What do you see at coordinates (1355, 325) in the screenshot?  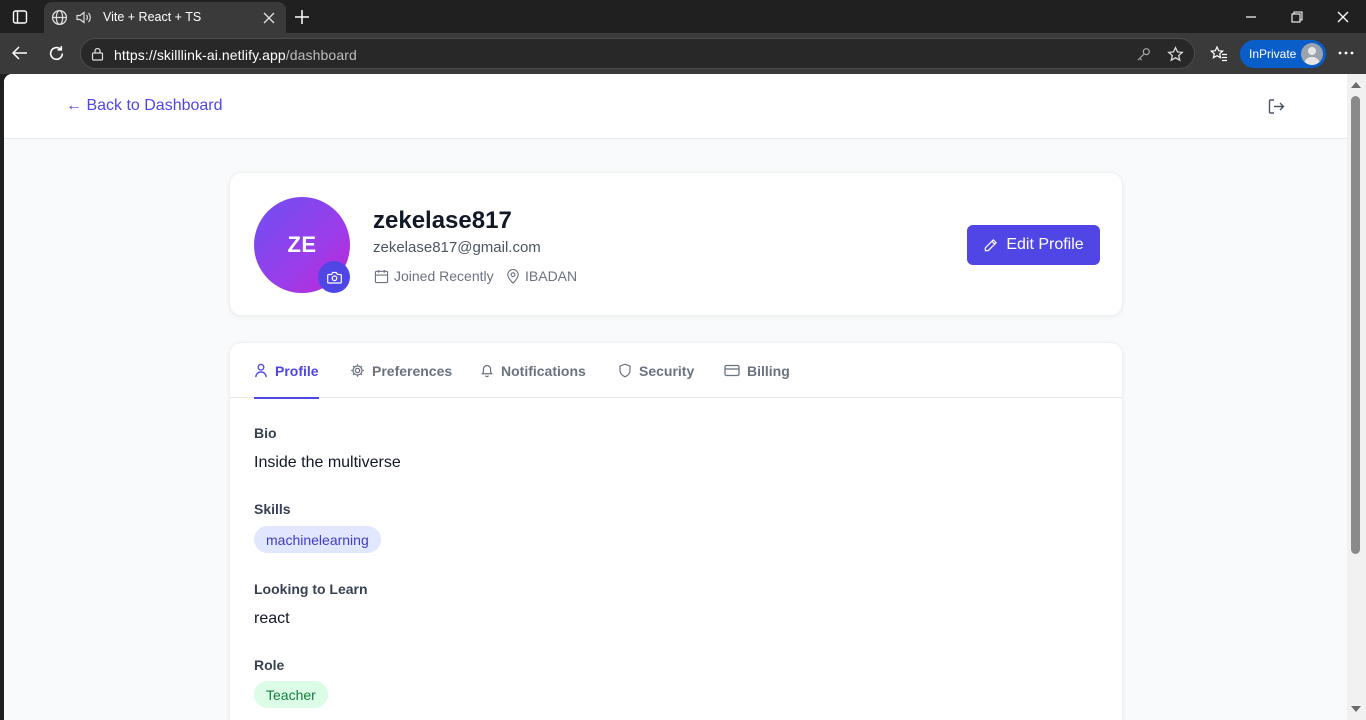 I see `scrollbar-thumb` at bounding box center [1355, 325].